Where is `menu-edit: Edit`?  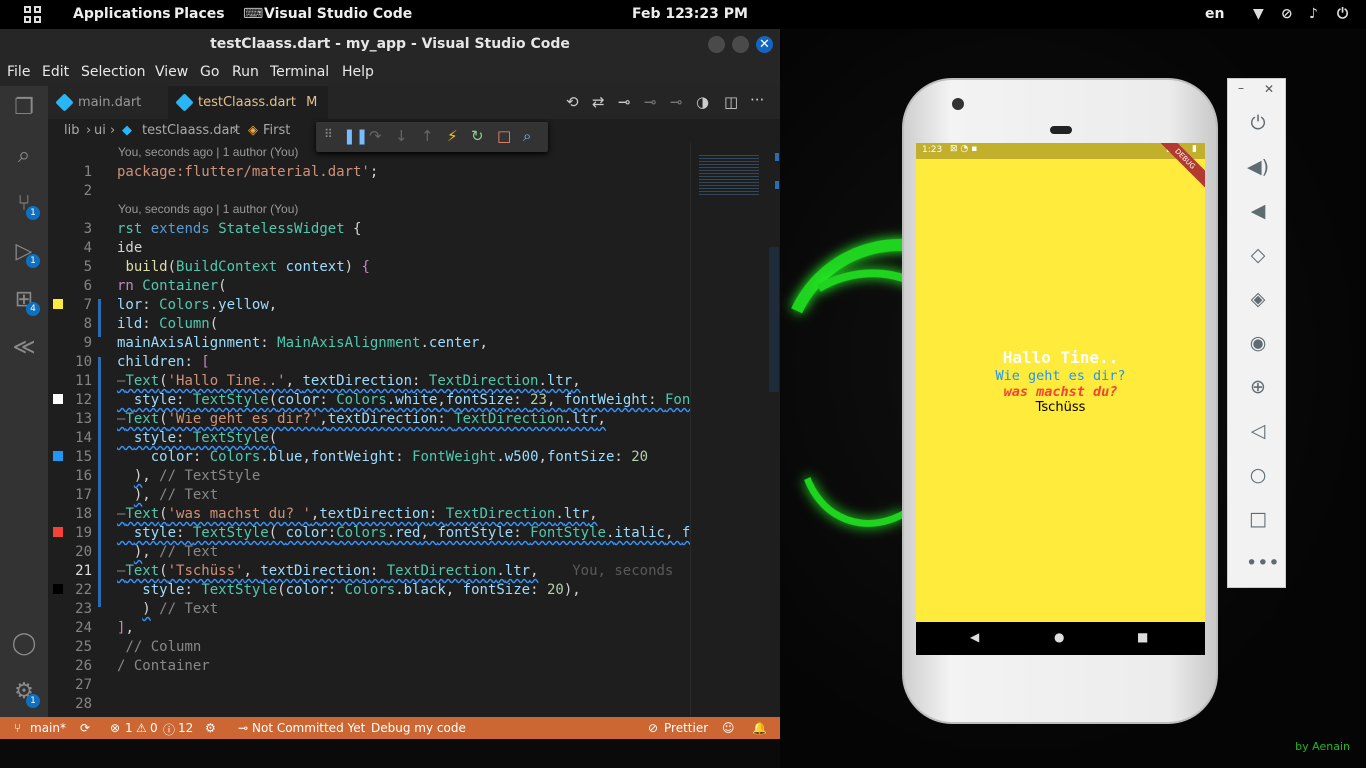 menu-edit: Edit is located at coordinates (55, 72).